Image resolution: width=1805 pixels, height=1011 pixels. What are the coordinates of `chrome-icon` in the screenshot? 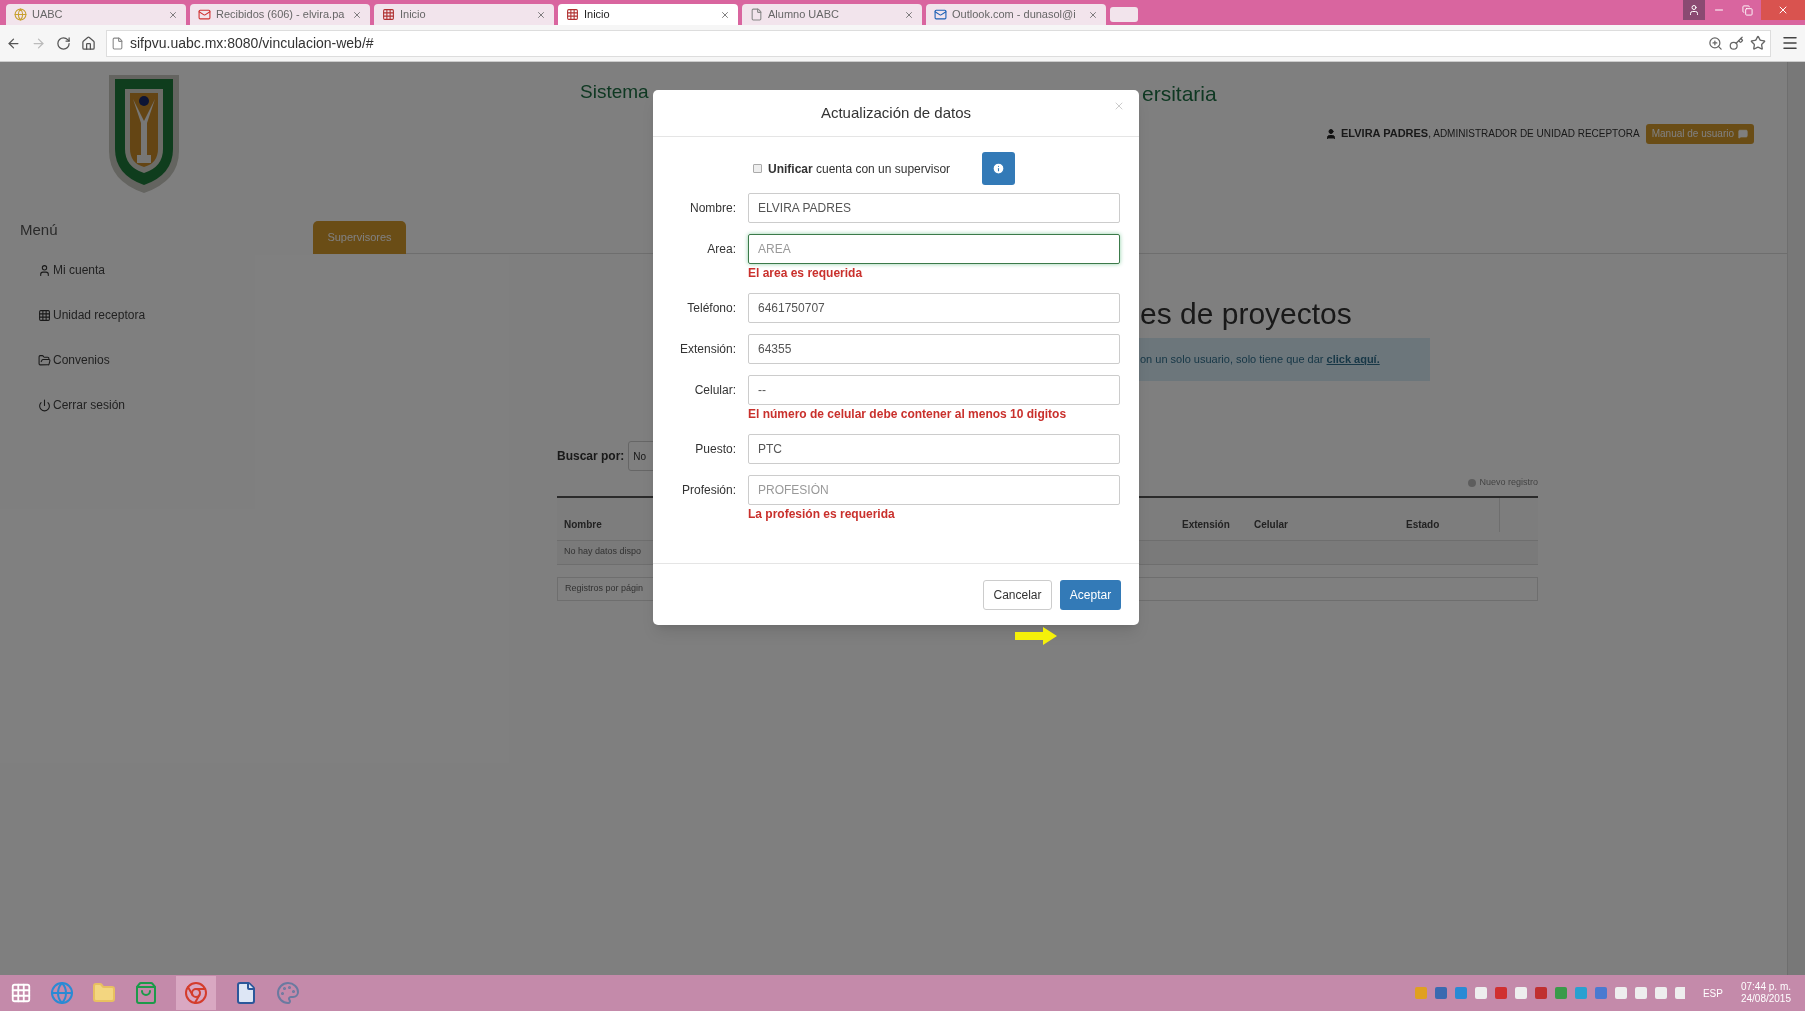 It's located at (196, 993).